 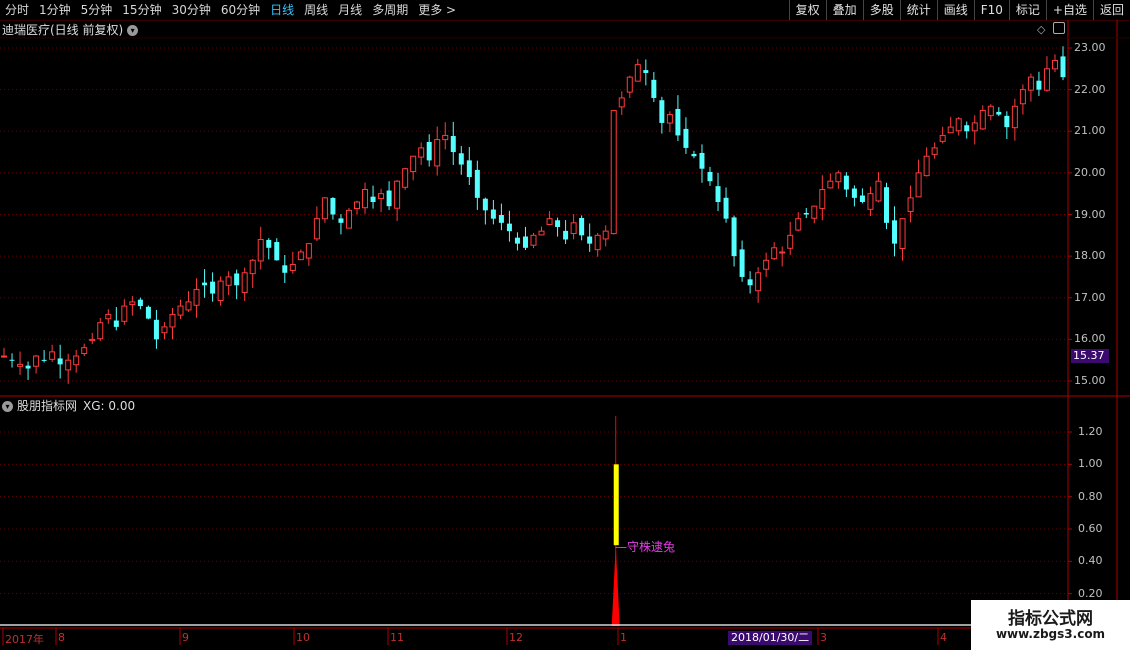 I want to click on y-tick-label: 16.00, so click(x=1090, y=339).